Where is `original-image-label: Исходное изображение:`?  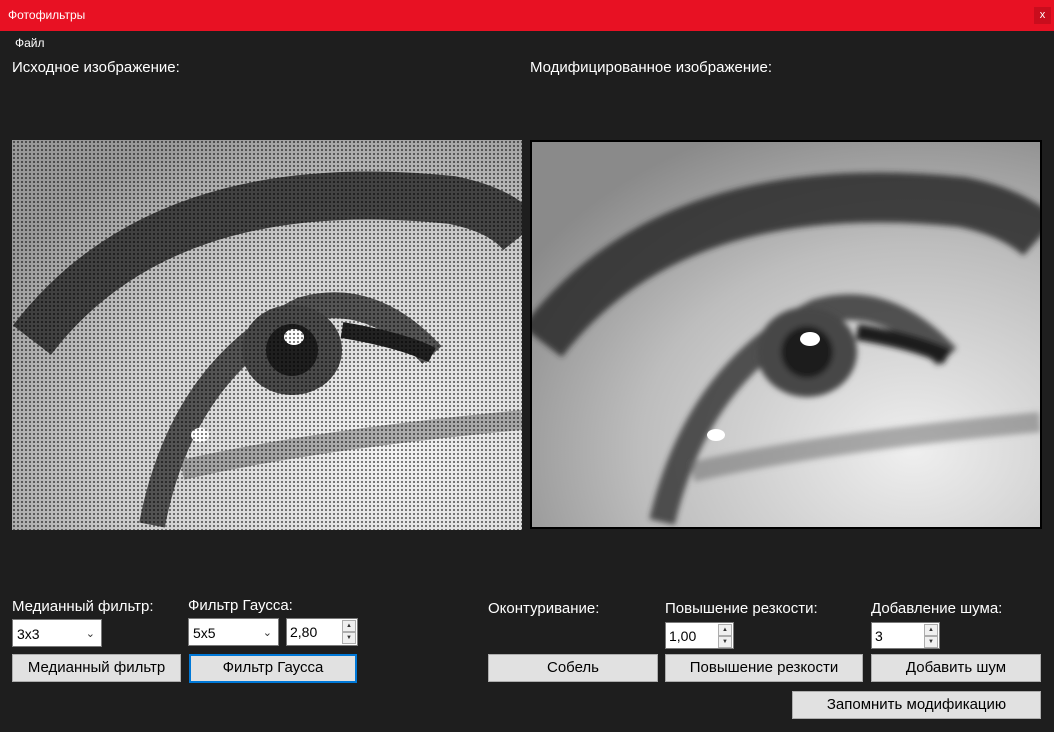
original-image-label: Исходное изображение: is located at coordinates (96, 67).